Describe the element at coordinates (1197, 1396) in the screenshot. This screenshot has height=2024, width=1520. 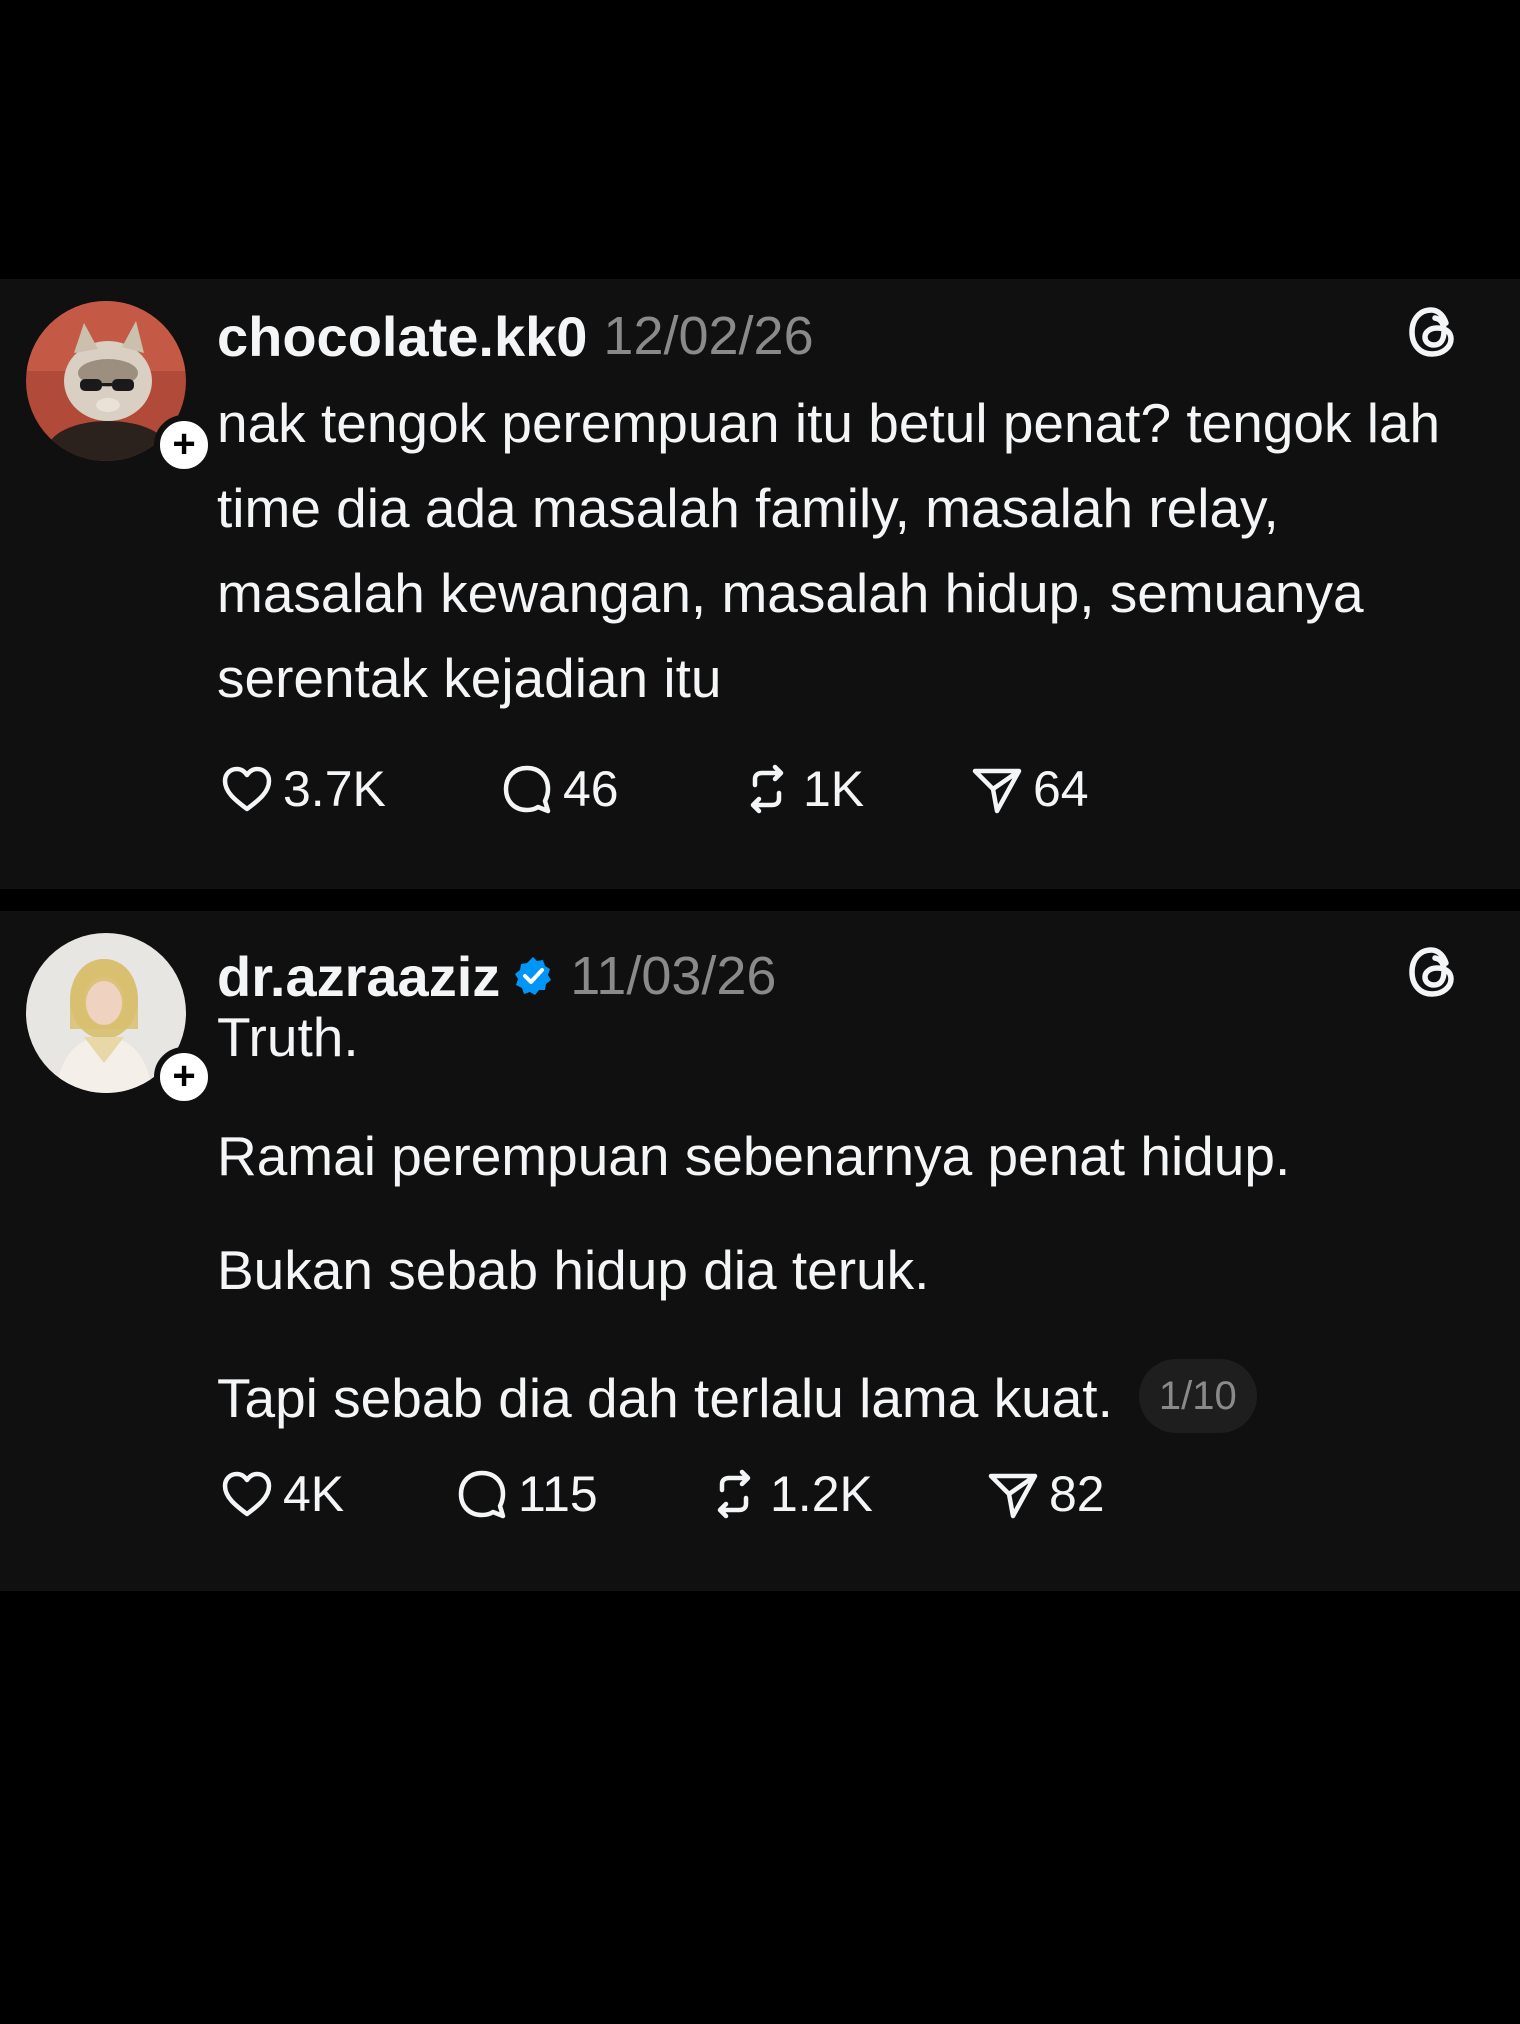
I see `page-indicator: 1/10` at that location.